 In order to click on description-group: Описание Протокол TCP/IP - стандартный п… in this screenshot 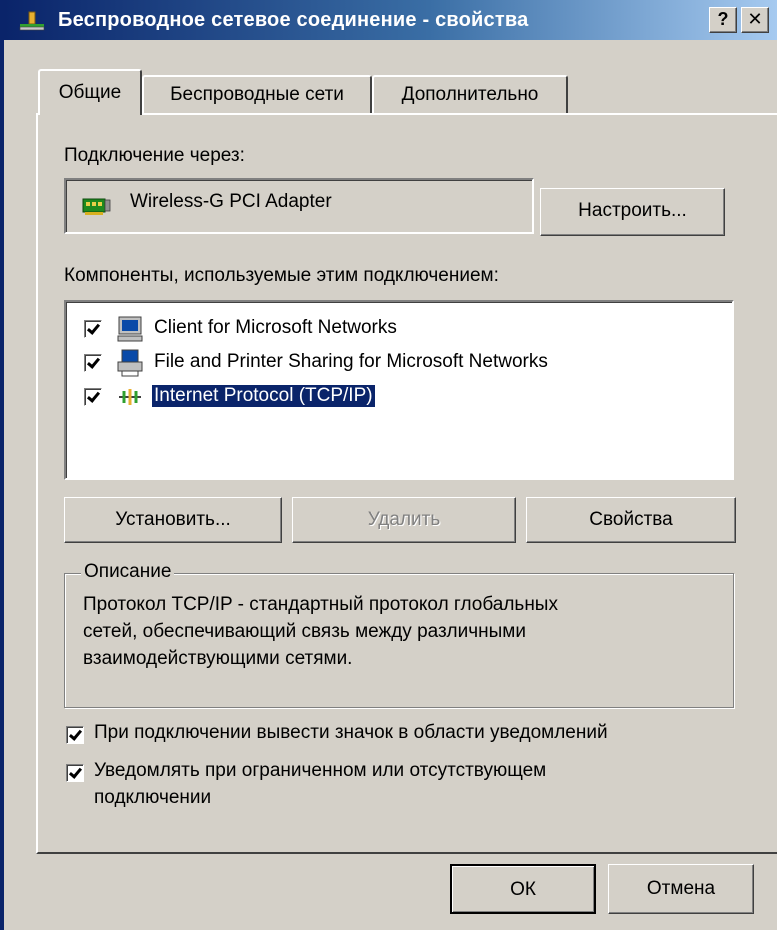, I will do `click(399, 634)`.